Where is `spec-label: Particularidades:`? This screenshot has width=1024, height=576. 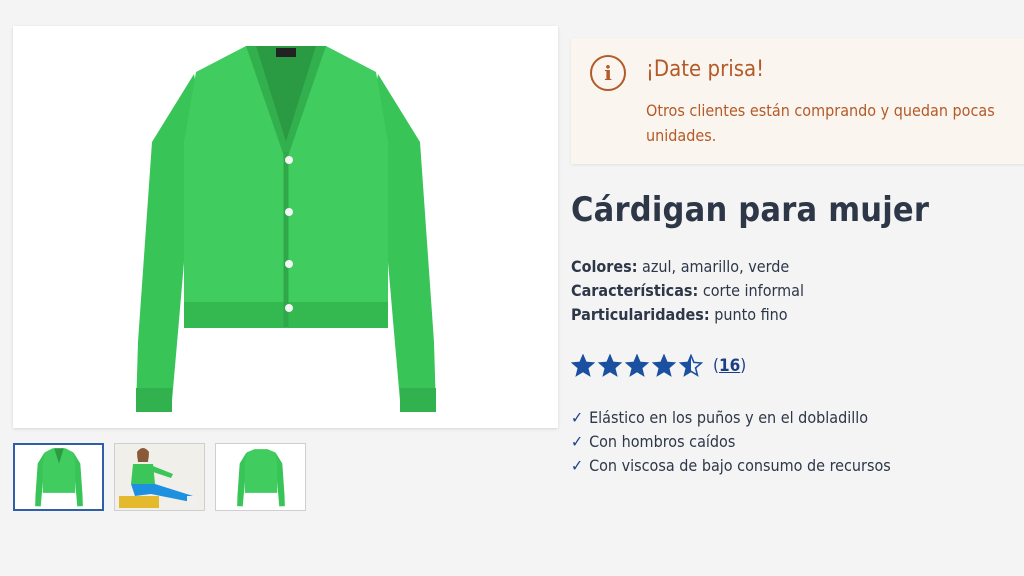 spec-label: Particularidades: is located at coordinates (640, 314).